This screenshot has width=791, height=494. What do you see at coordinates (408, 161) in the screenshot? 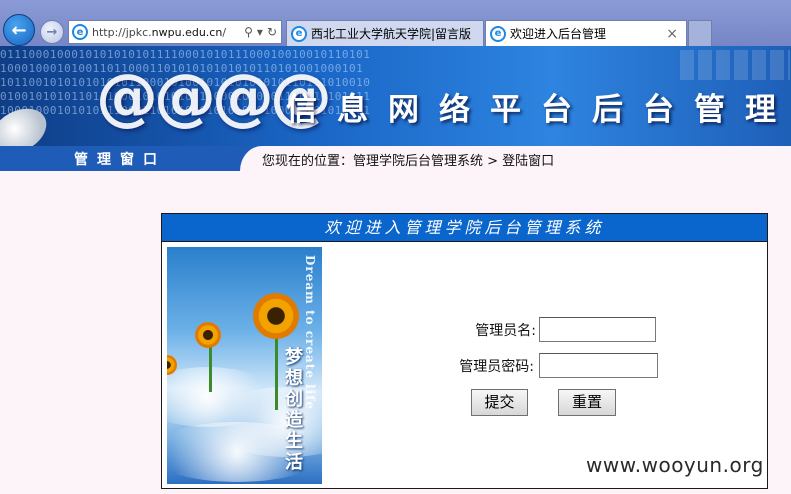
I see `breadcrumb: 您现在的位置：管理学院后台管理系统 > 登陆窗口` at bounding box center [408, 161].